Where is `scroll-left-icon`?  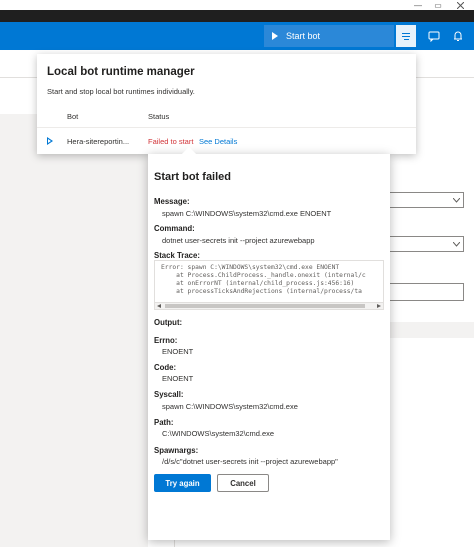
scroll-left-icon is located at coordinates (159, 306).